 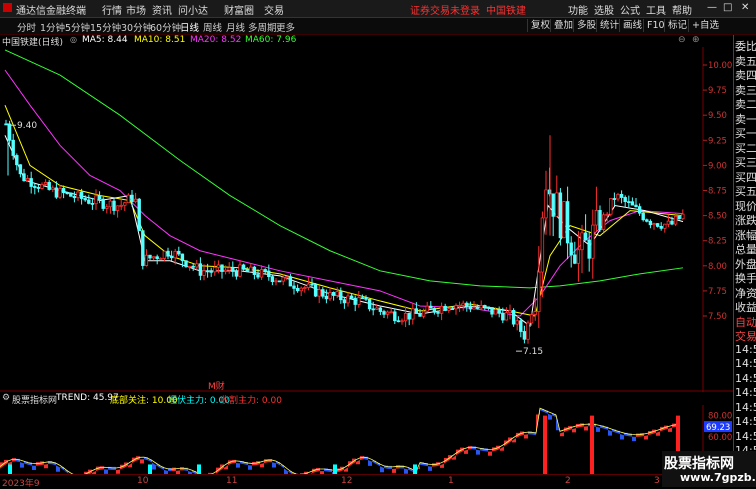 I want to click on period-tab-60min: 60分钟, so click(x=165, y=27).